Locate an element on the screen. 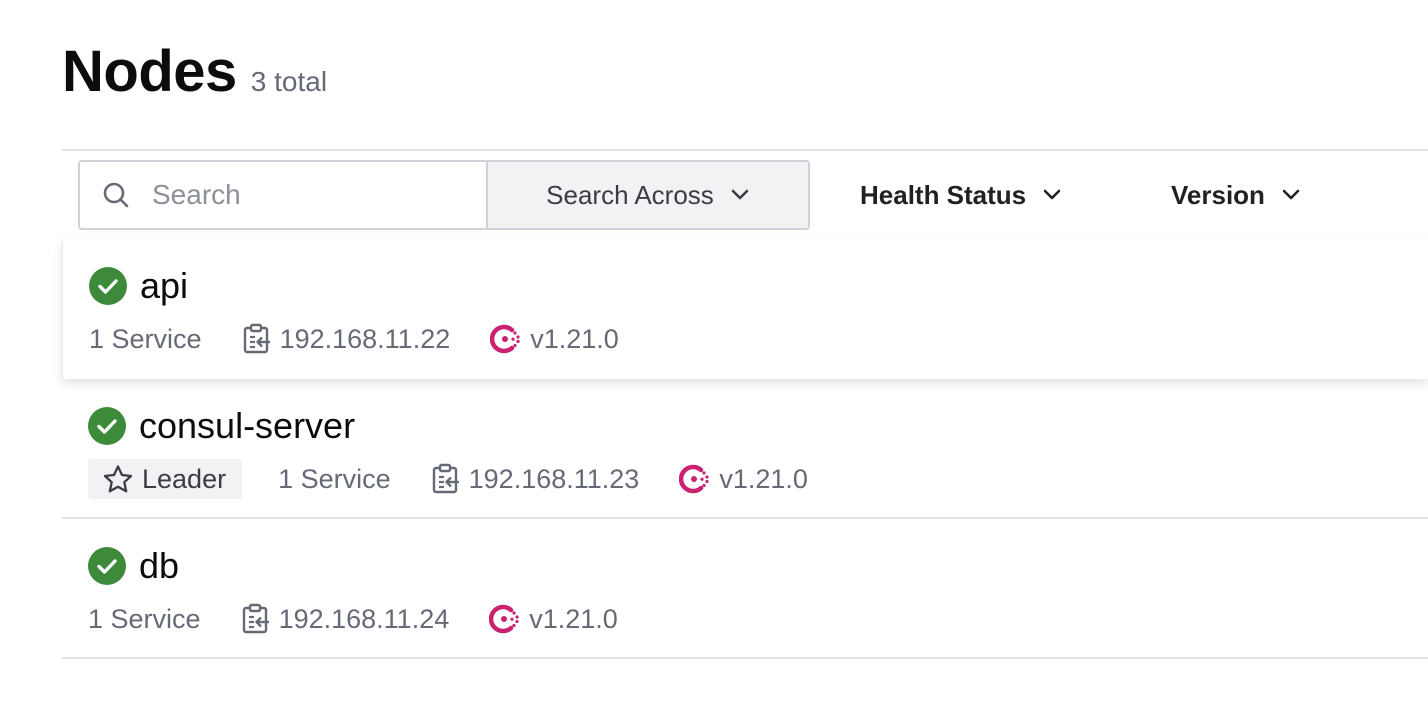  node-meta: Leader 1 Service 192.168.11.23 v1.21.0 is located at coordinates (468, 479).